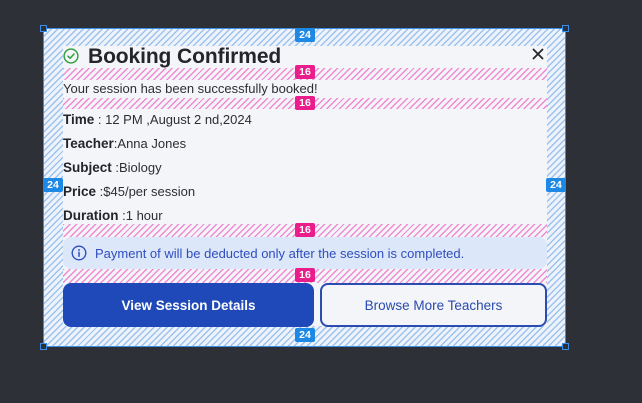  What do you see at coordinates (43, 346) in the screenshot?
I see `frame-handle-bottom-left` at bounding box center [43, 346].